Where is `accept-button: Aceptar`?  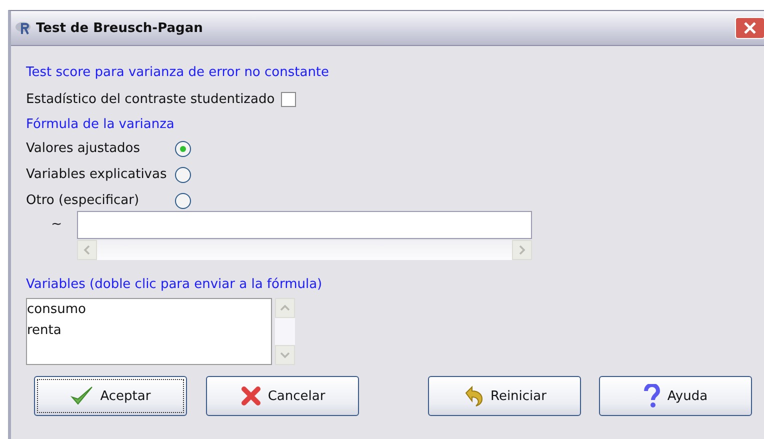
accept-button: Aceptar is located at coordinates (110, 396).